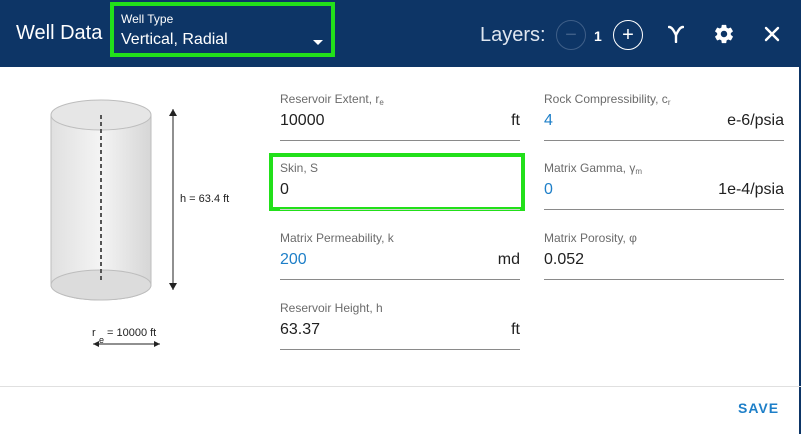  I want to click on page-title: Well Data, so click(59, 33).